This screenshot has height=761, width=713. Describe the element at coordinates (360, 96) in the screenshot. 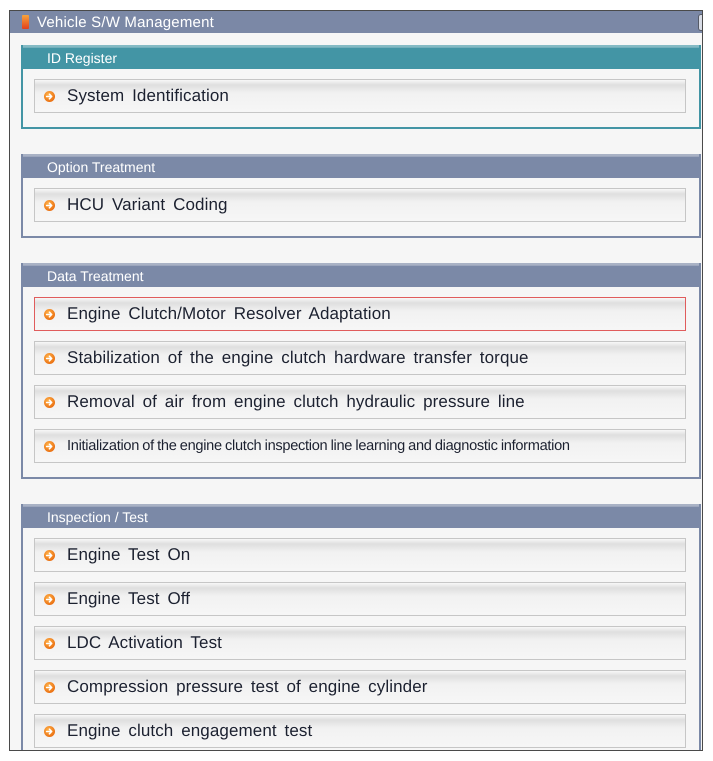

I see `menu-item-button: System Identification` at that location.